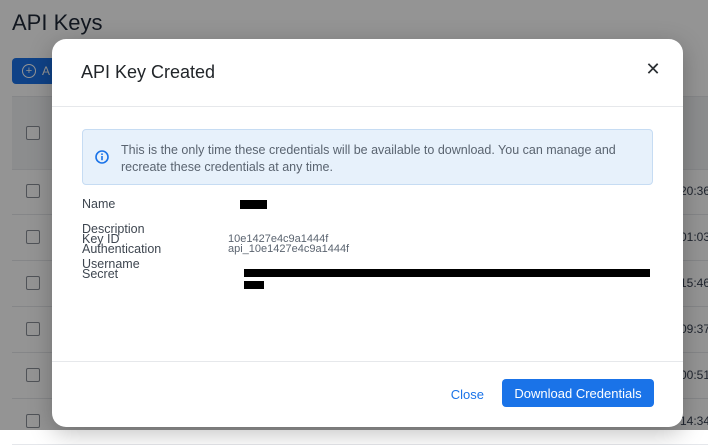  Describe the element at coordinates (467, 394) in the screenshot. I see `close-button: Close` at that location.